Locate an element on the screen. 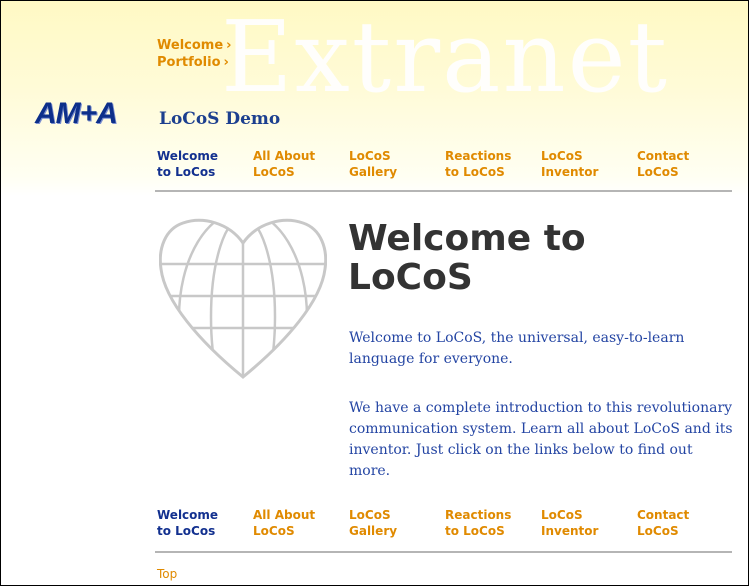 The image size is (749, 586). page-title: Welcome to LoCoS is located at coordinates (467, 258).